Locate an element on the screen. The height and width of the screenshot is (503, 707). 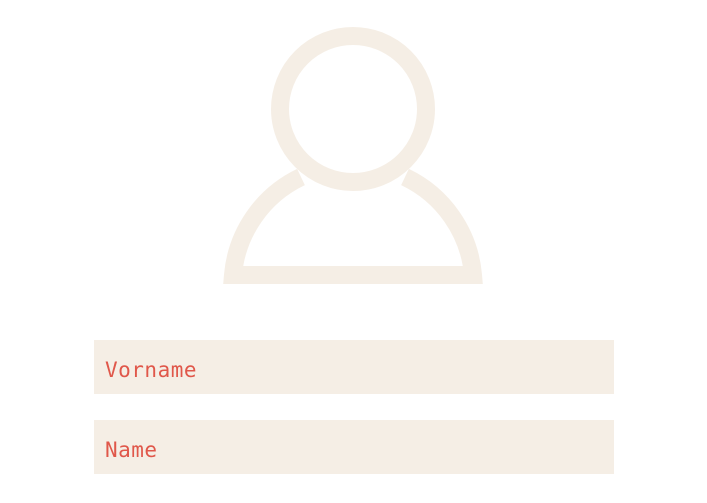
last-name-field: Name is located at coordinates (354, 447).